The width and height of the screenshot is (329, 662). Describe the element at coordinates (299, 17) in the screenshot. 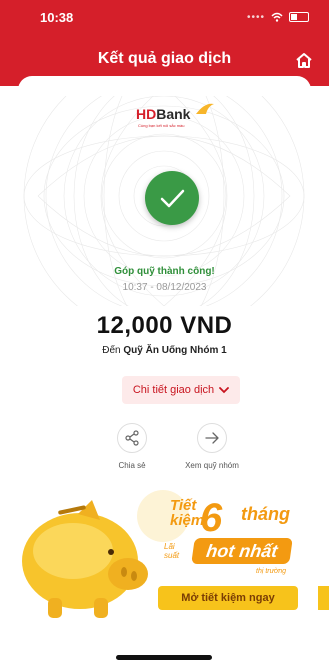

I see `battery-icon` at that location.